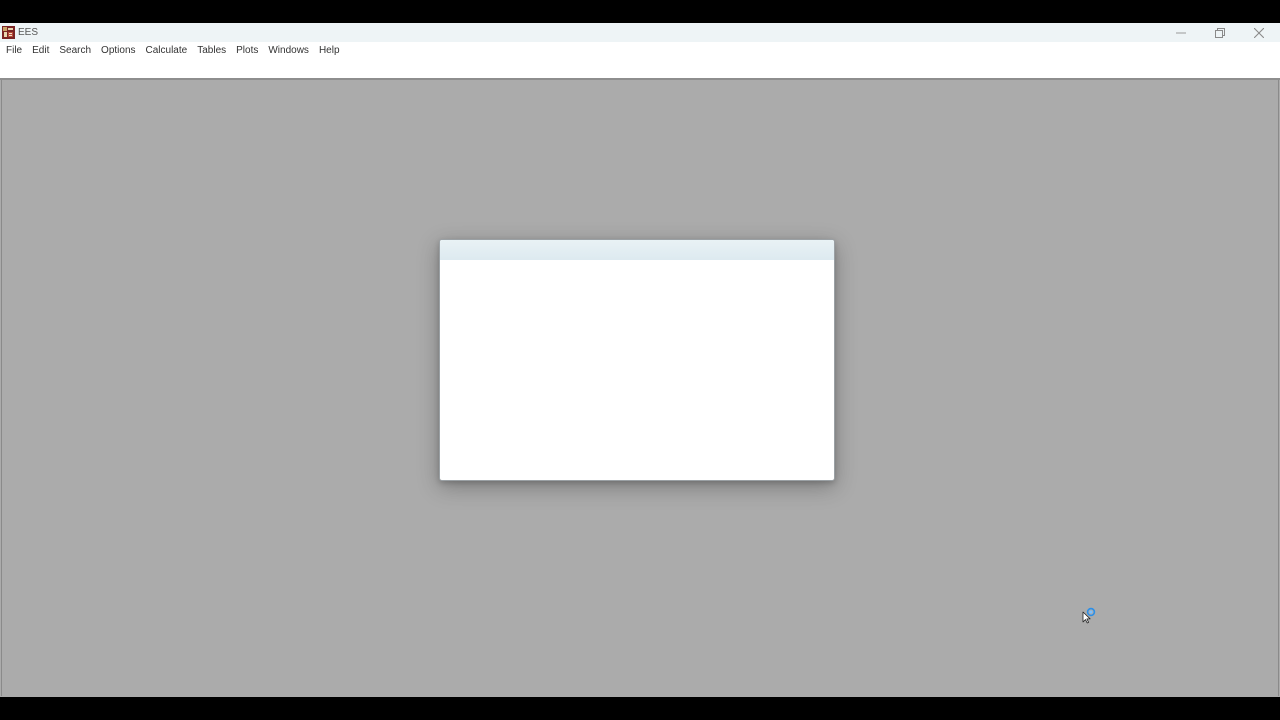 The image size is (1280, 720). What do you see at coordinates (118, 51) in the screenshot?
I see `menu-options: Options` at bounding box center [118, 51].